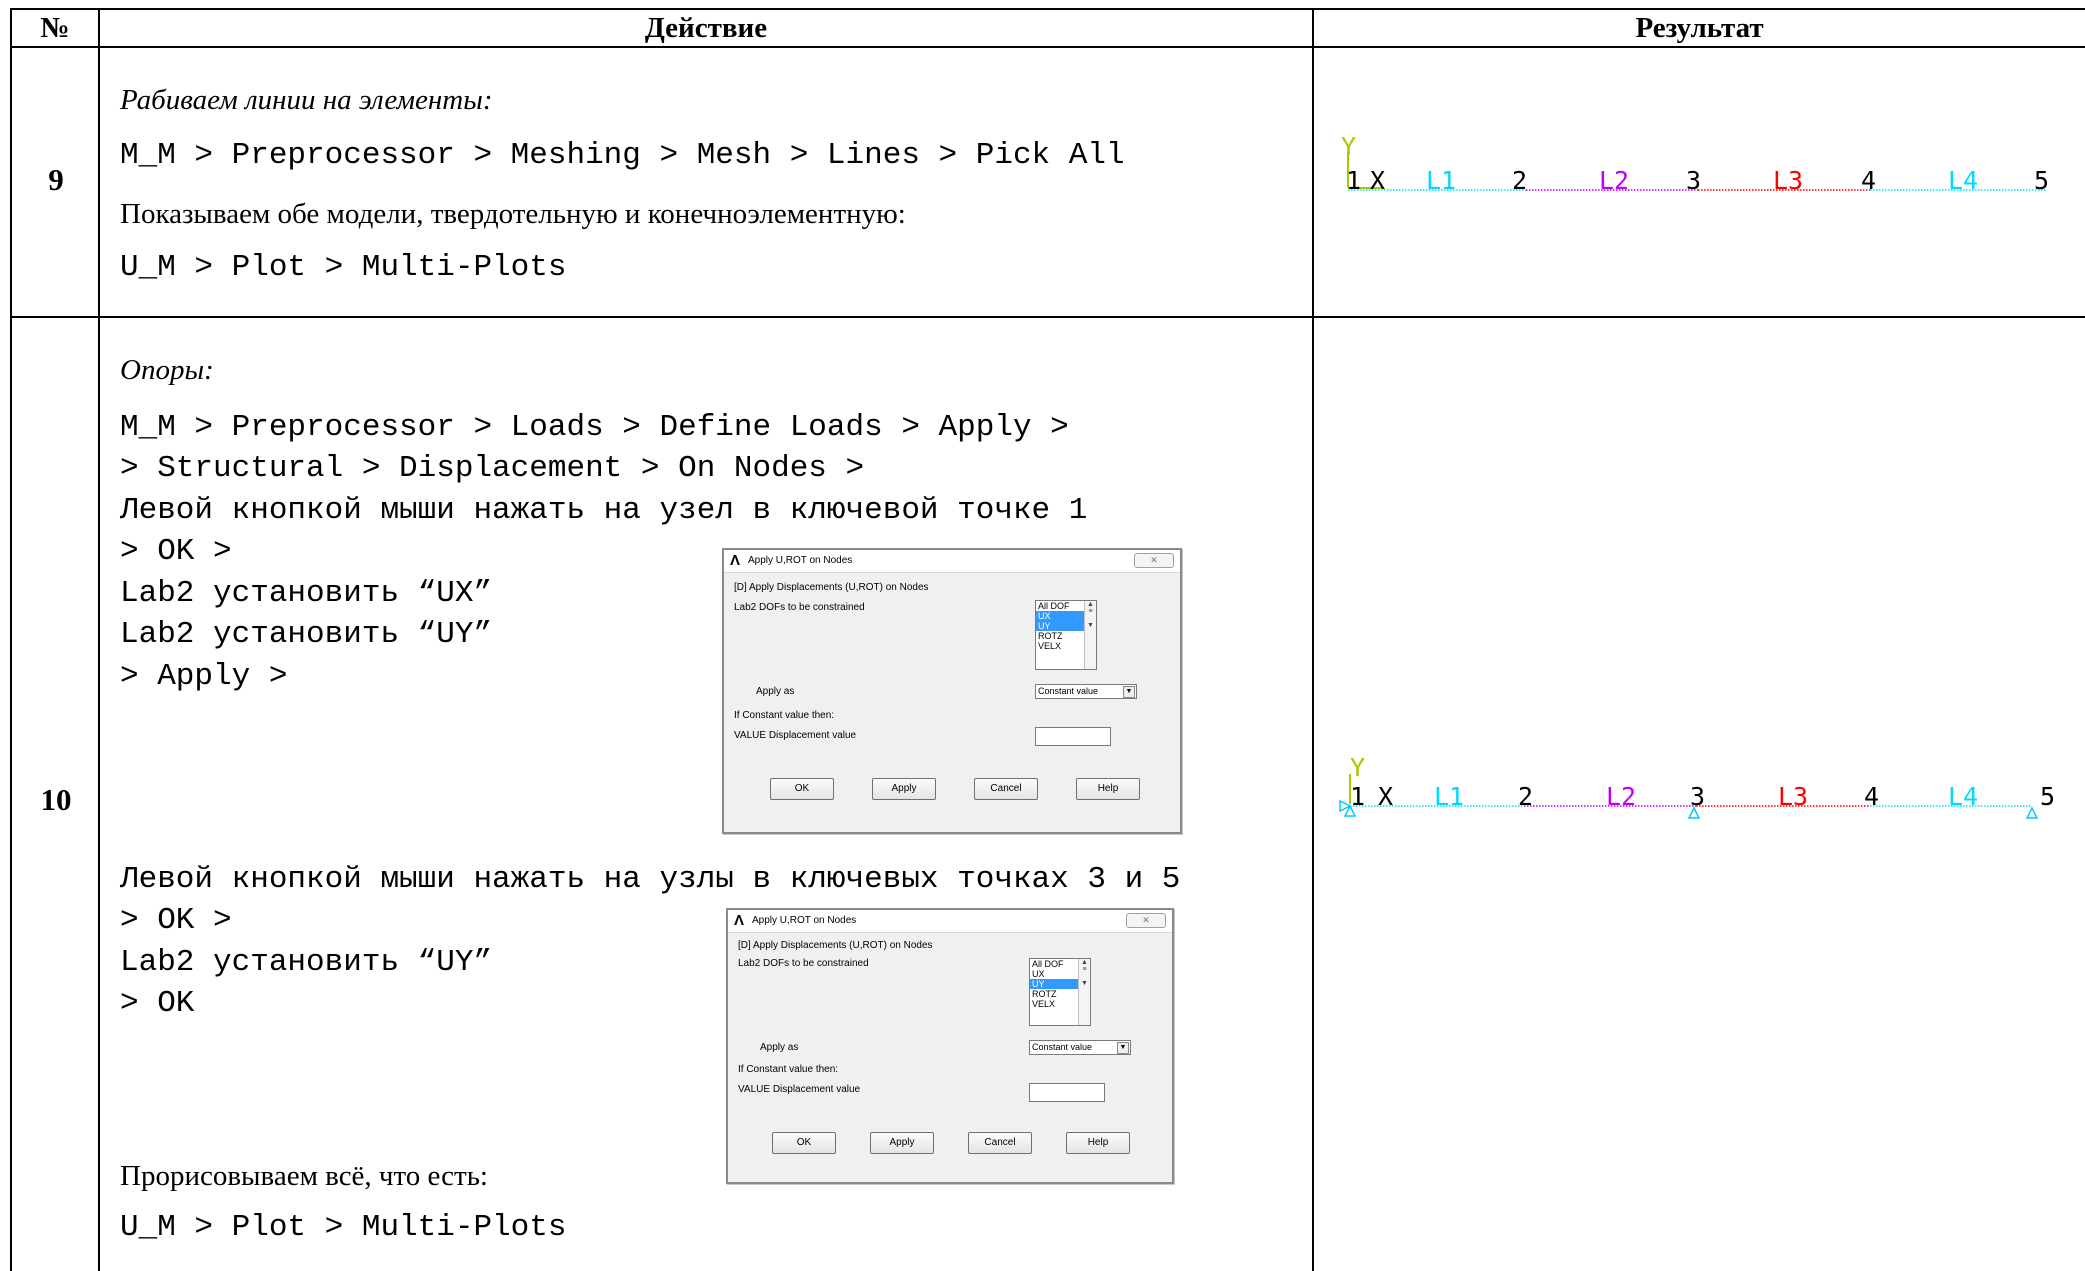  I want to click on row10-set-uy-2: Lab2 установить “UY”, so click(306, 962).